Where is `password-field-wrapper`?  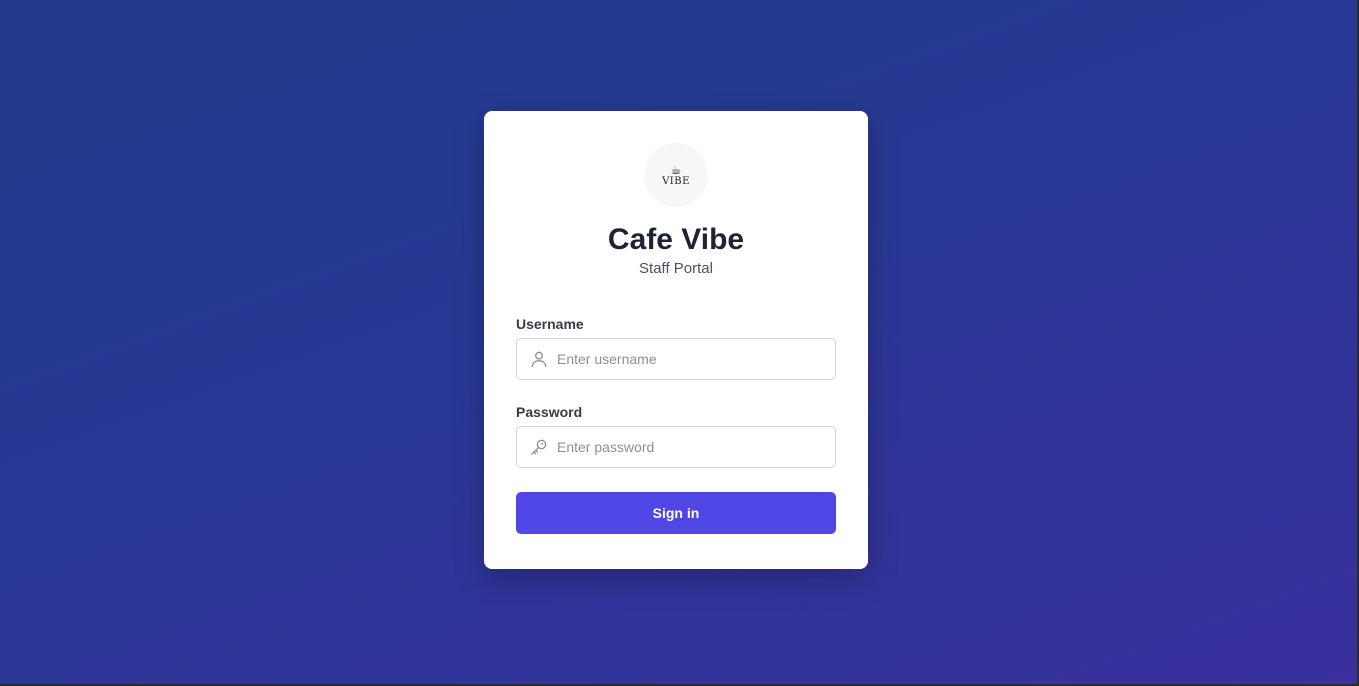
password-field-wrapper is located at coordinates (676, 447).